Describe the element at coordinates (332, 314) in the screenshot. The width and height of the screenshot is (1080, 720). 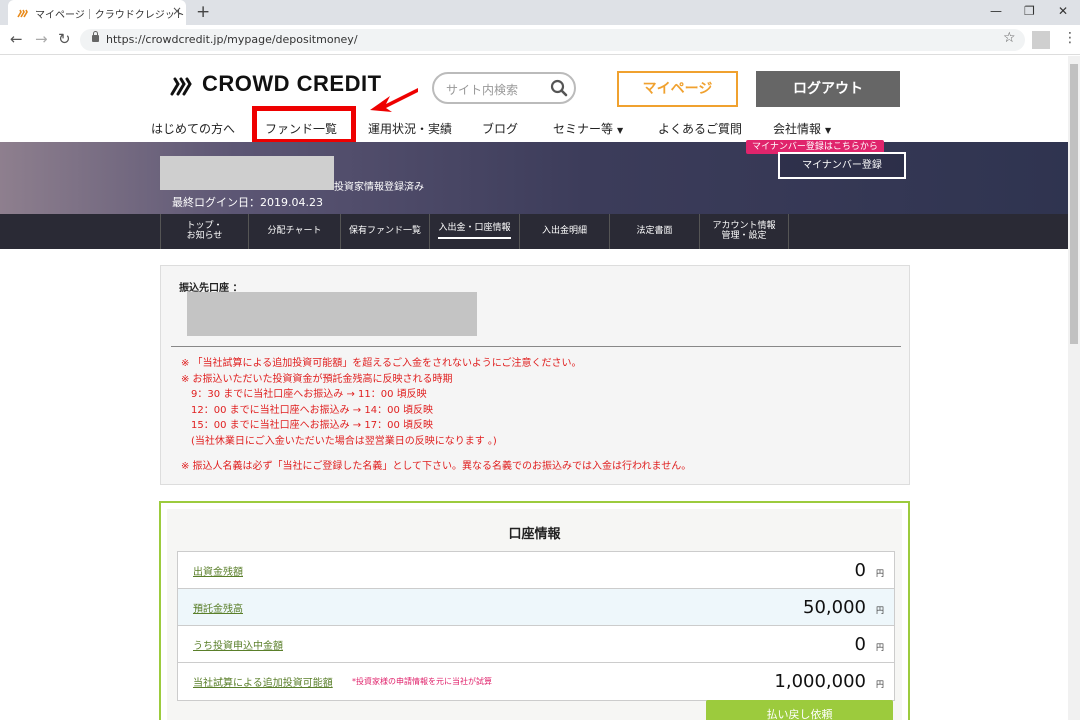
I see `redacted-bank-account` at that location.